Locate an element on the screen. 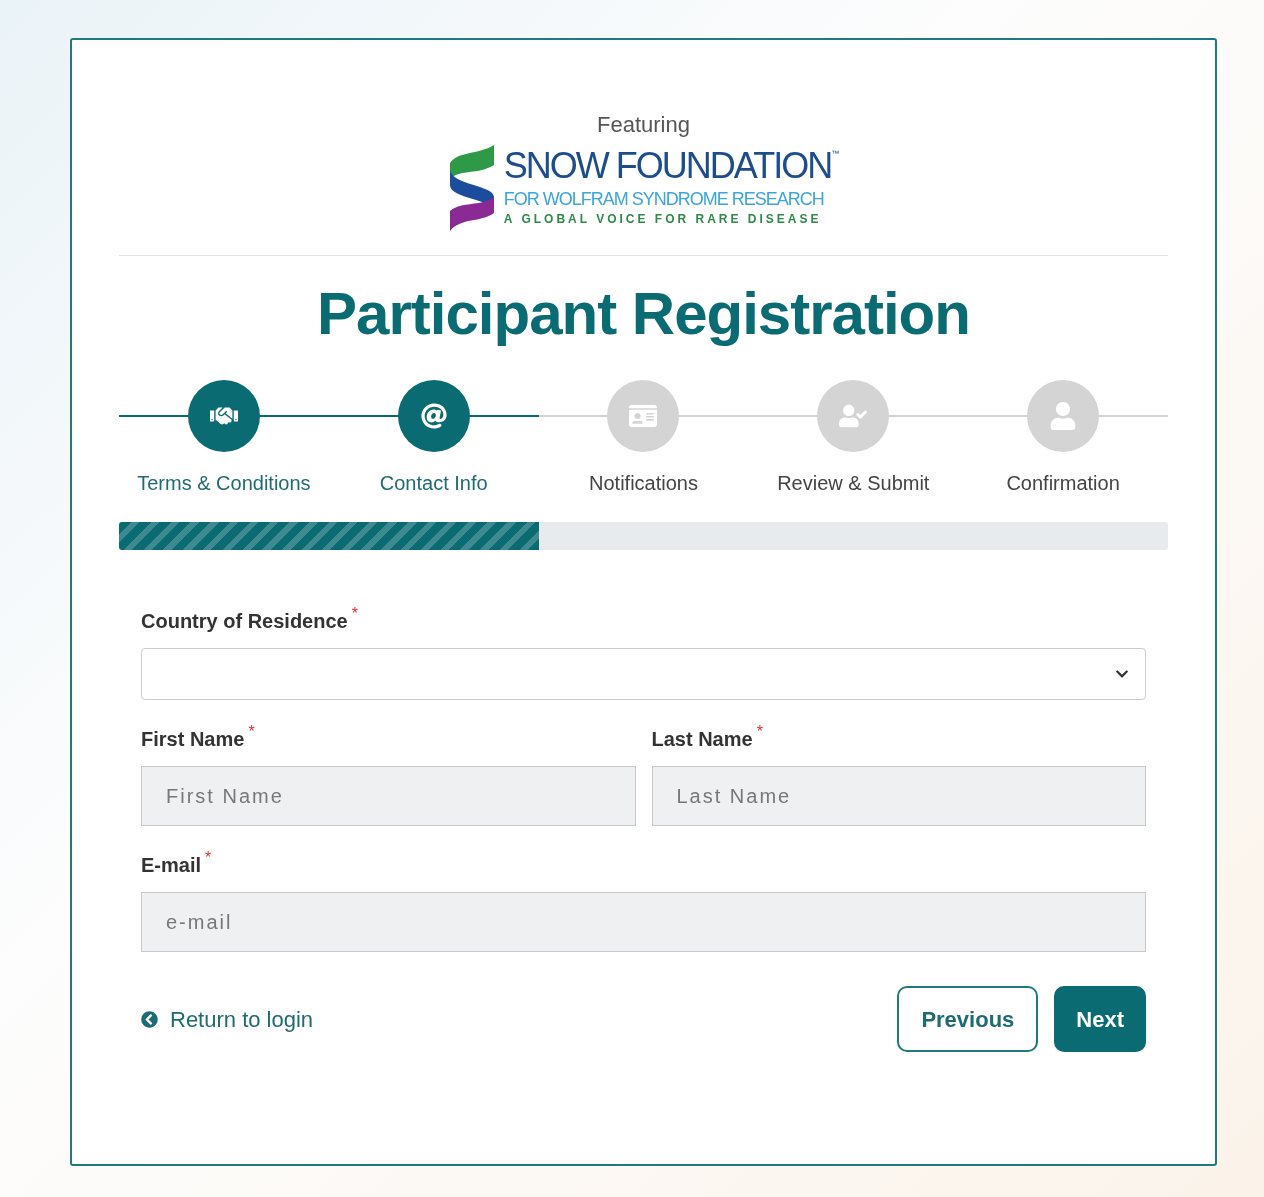 The width and height of the screenshot is (1264, 1197). user-check-icon is located at coordinates (853, 416).